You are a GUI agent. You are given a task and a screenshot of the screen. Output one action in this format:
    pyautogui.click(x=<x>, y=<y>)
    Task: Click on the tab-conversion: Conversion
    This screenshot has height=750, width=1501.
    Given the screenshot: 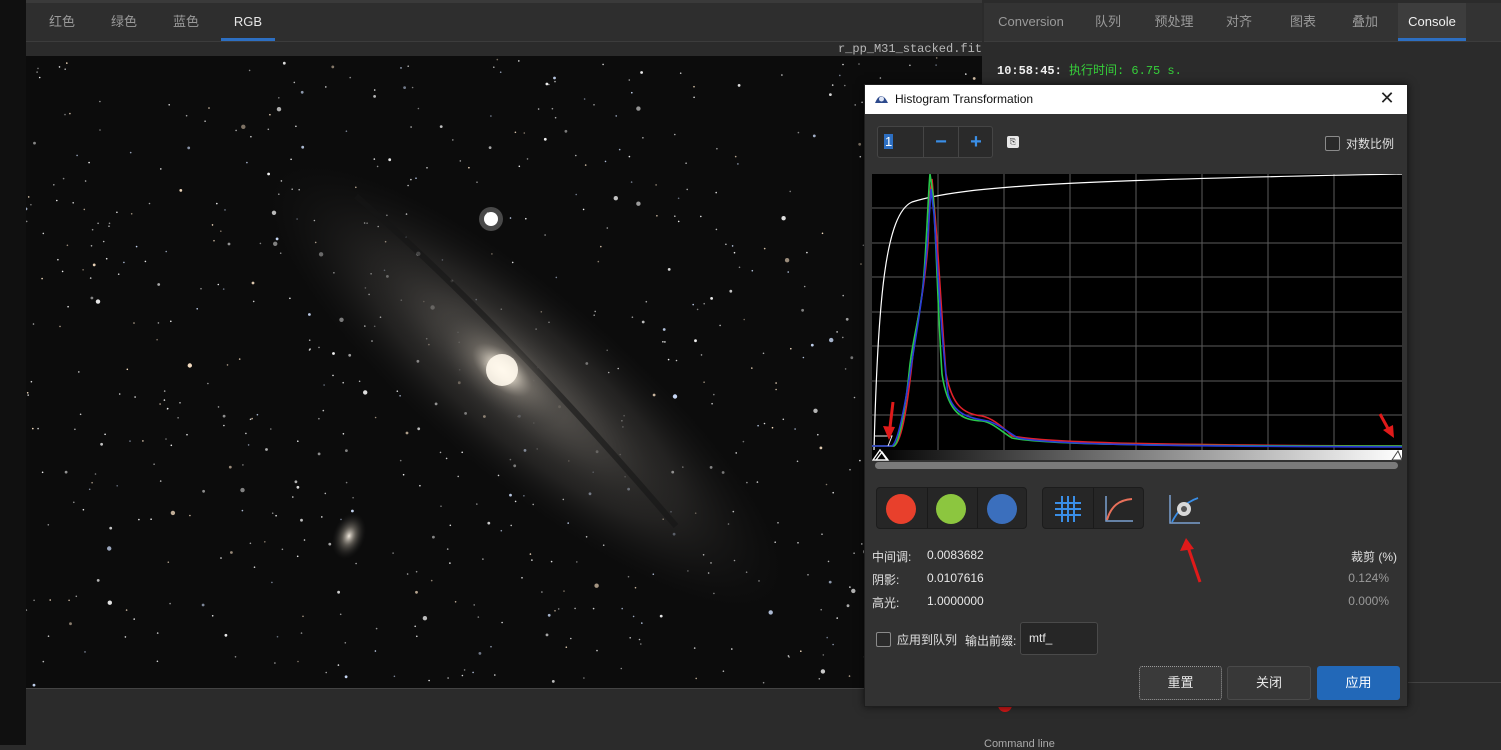 What is the action you would take?
    pyautogui.click(x=1031, y=22)
    